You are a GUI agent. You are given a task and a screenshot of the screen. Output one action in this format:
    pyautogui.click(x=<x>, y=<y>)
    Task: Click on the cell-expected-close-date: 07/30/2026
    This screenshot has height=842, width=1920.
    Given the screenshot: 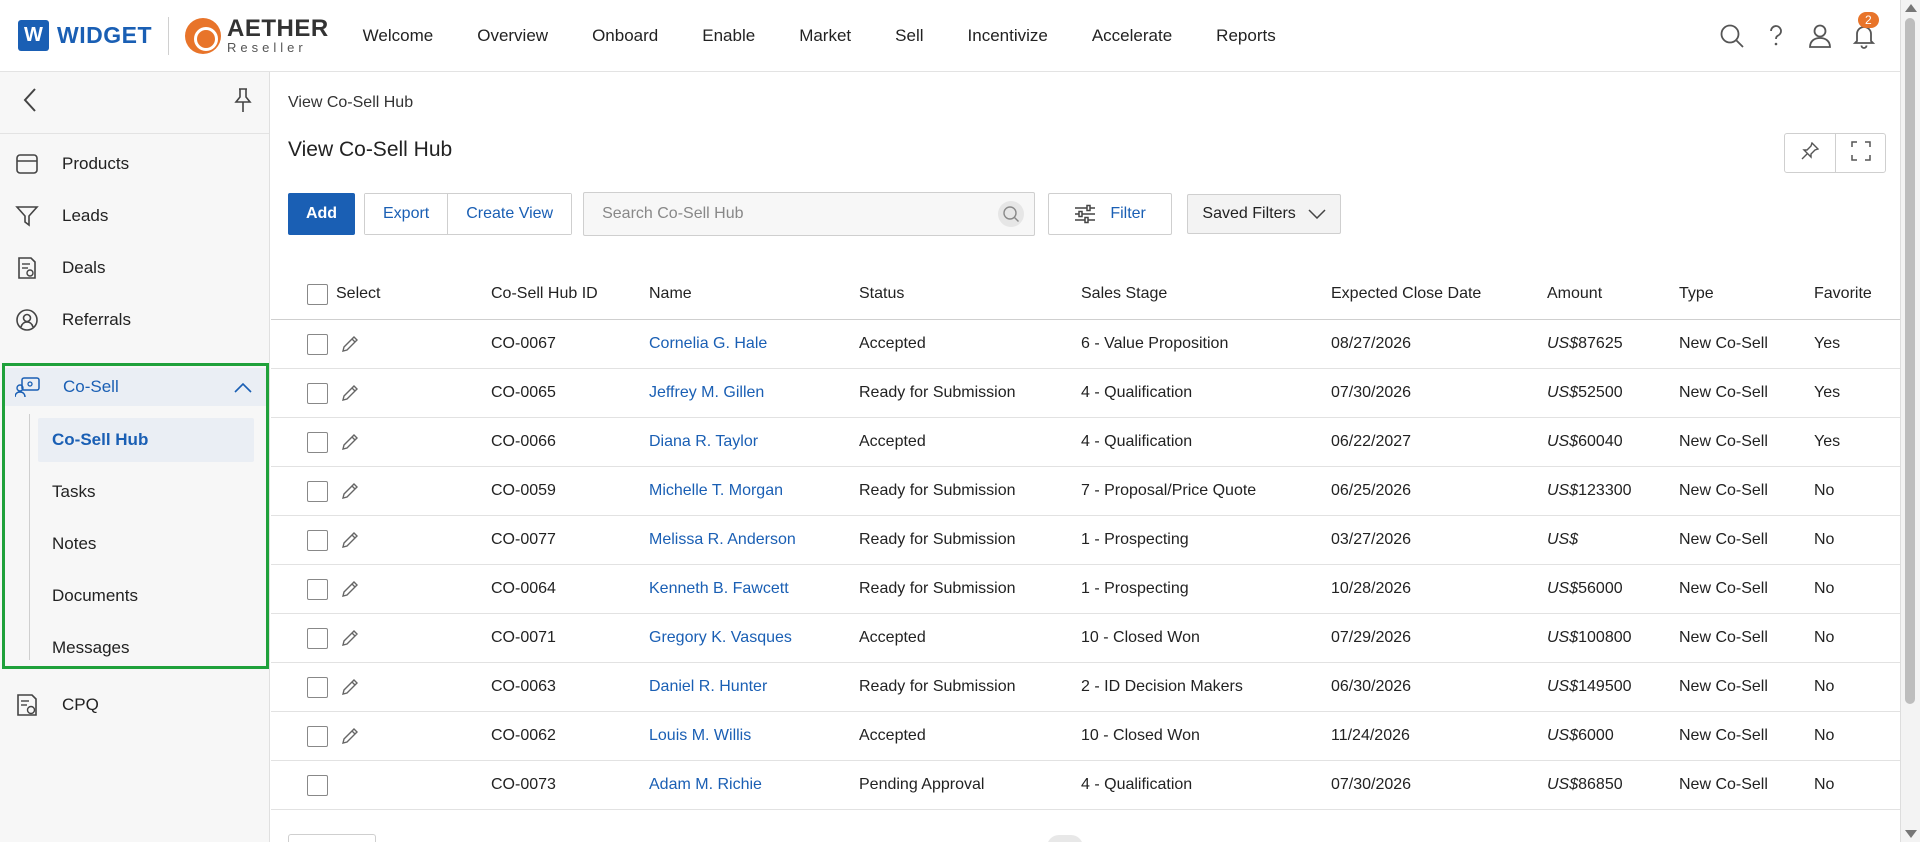 What is the action you would take?
    pyautogui.click(x=1371, y=784)
    